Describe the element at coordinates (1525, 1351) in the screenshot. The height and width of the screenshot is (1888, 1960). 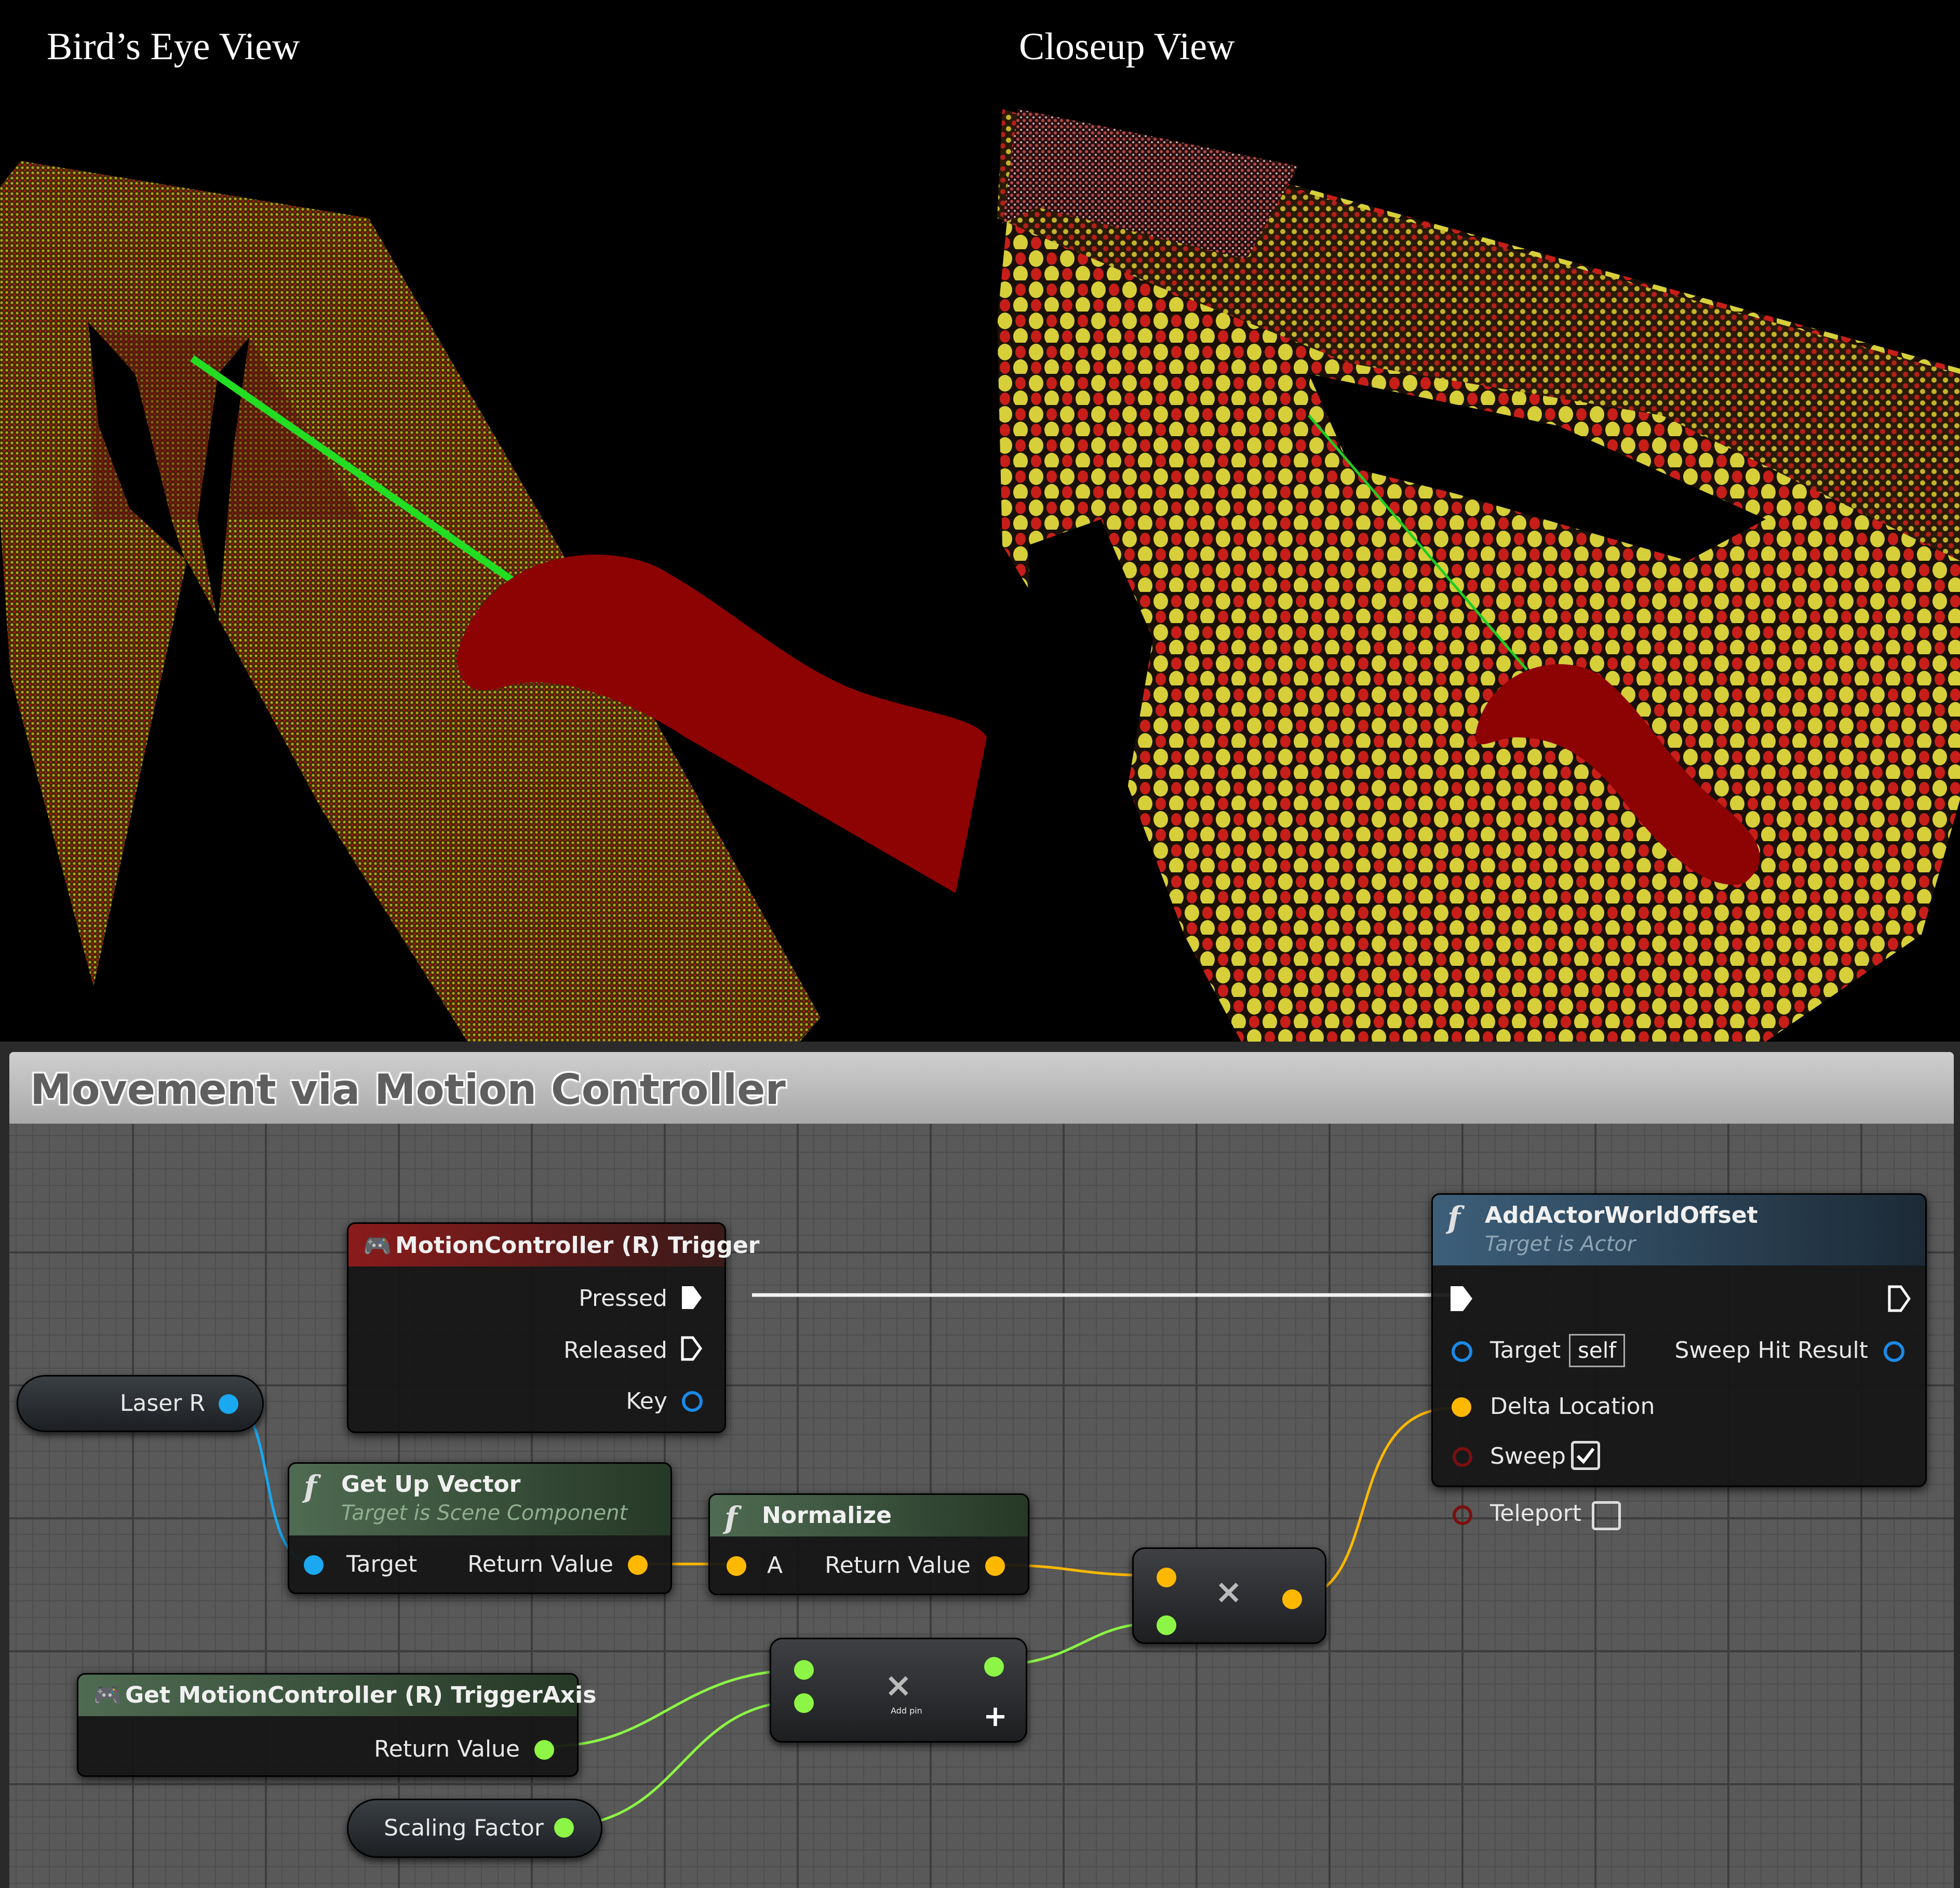
I see `add-offset-target-label: Target` at that location.